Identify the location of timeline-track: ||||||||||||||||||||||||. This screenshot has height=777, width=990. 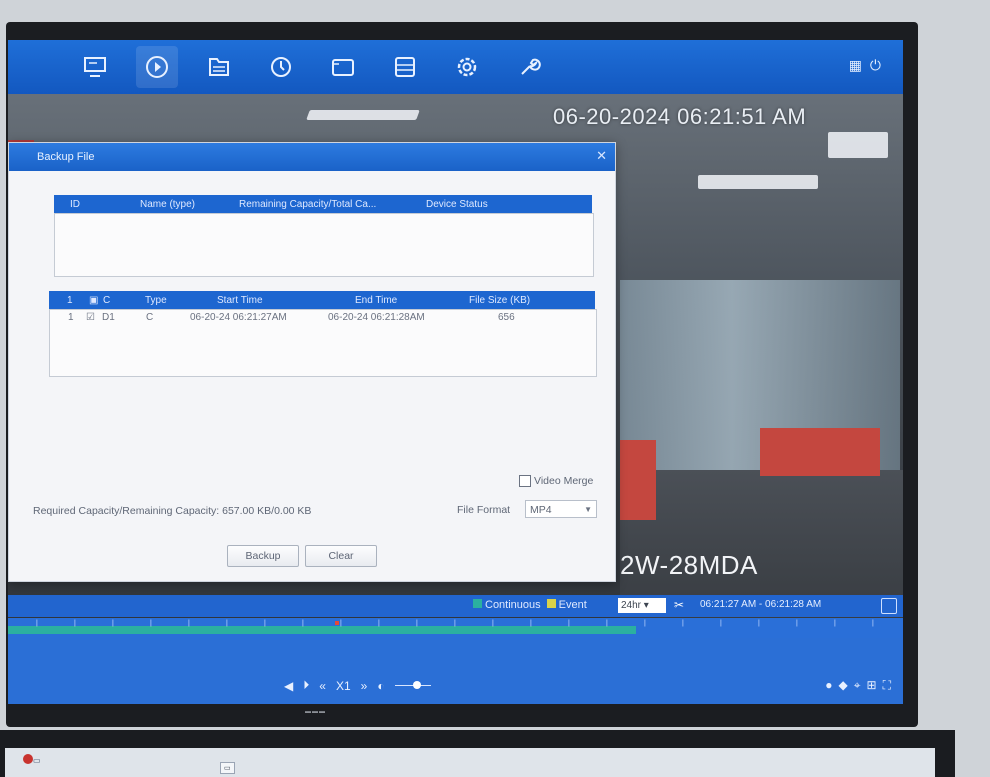
(455, 628).